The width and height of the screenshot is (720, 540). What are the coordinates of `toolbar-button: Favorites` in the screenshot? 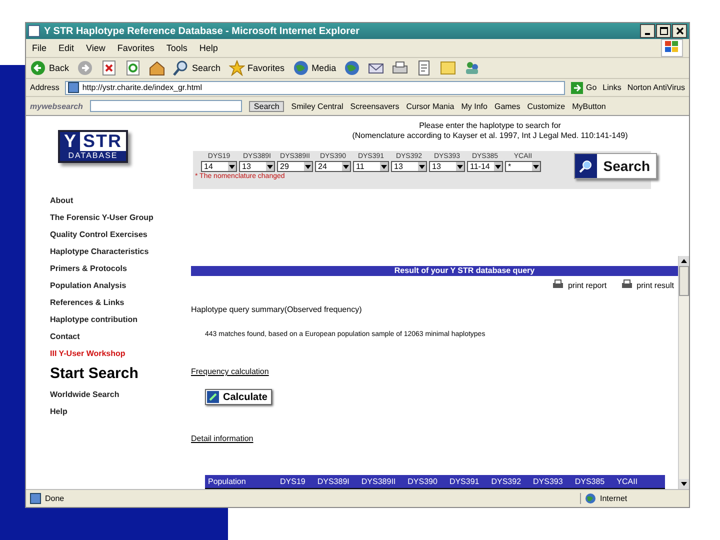 It's located at (256, 68).